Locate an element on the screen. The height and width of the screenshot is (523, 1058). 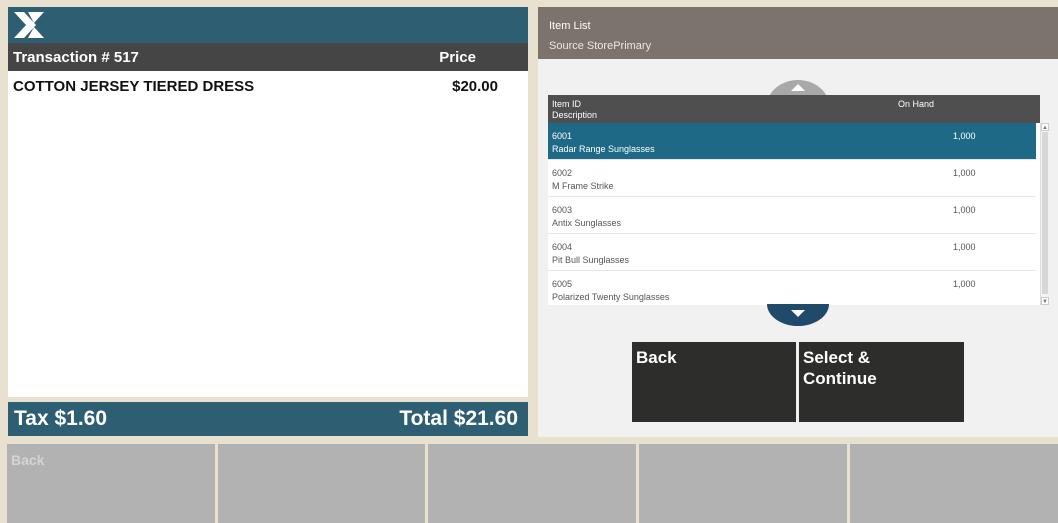
list-scrollbar: ▲ ▼ is located at coordinates (1044, 214).